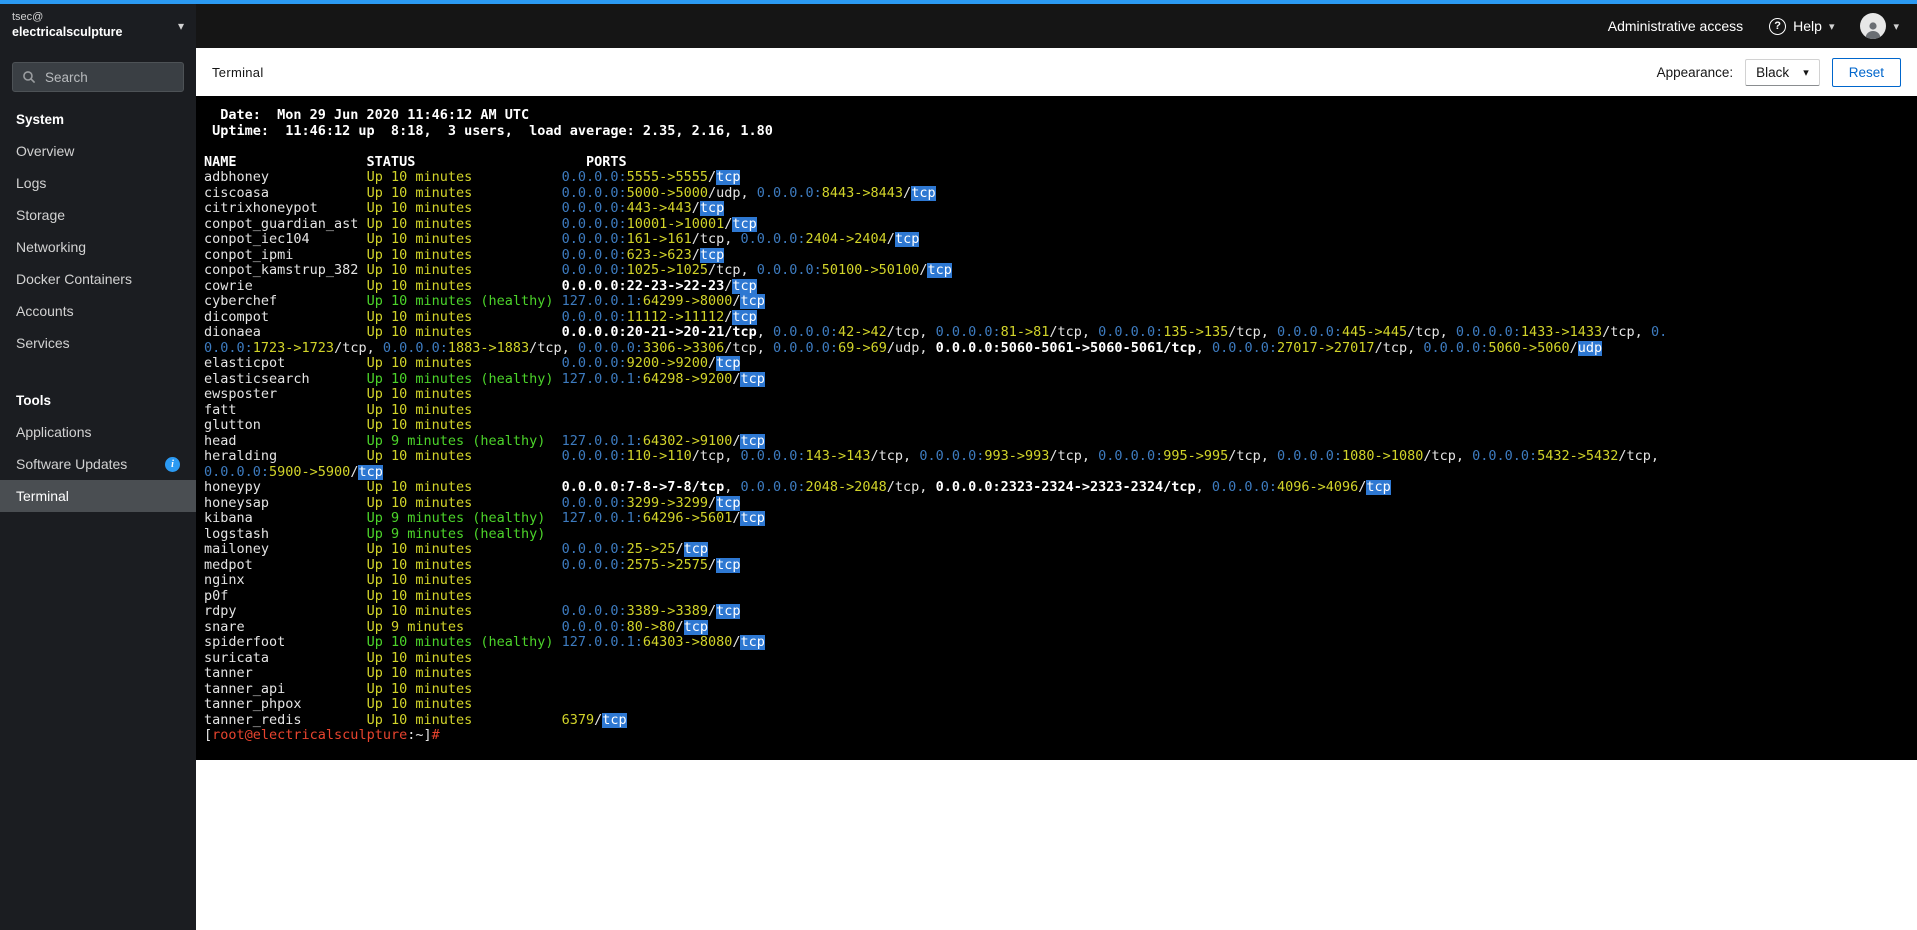  I want to click on sidebar-item-accounts: Accounts, so click(98, 311).